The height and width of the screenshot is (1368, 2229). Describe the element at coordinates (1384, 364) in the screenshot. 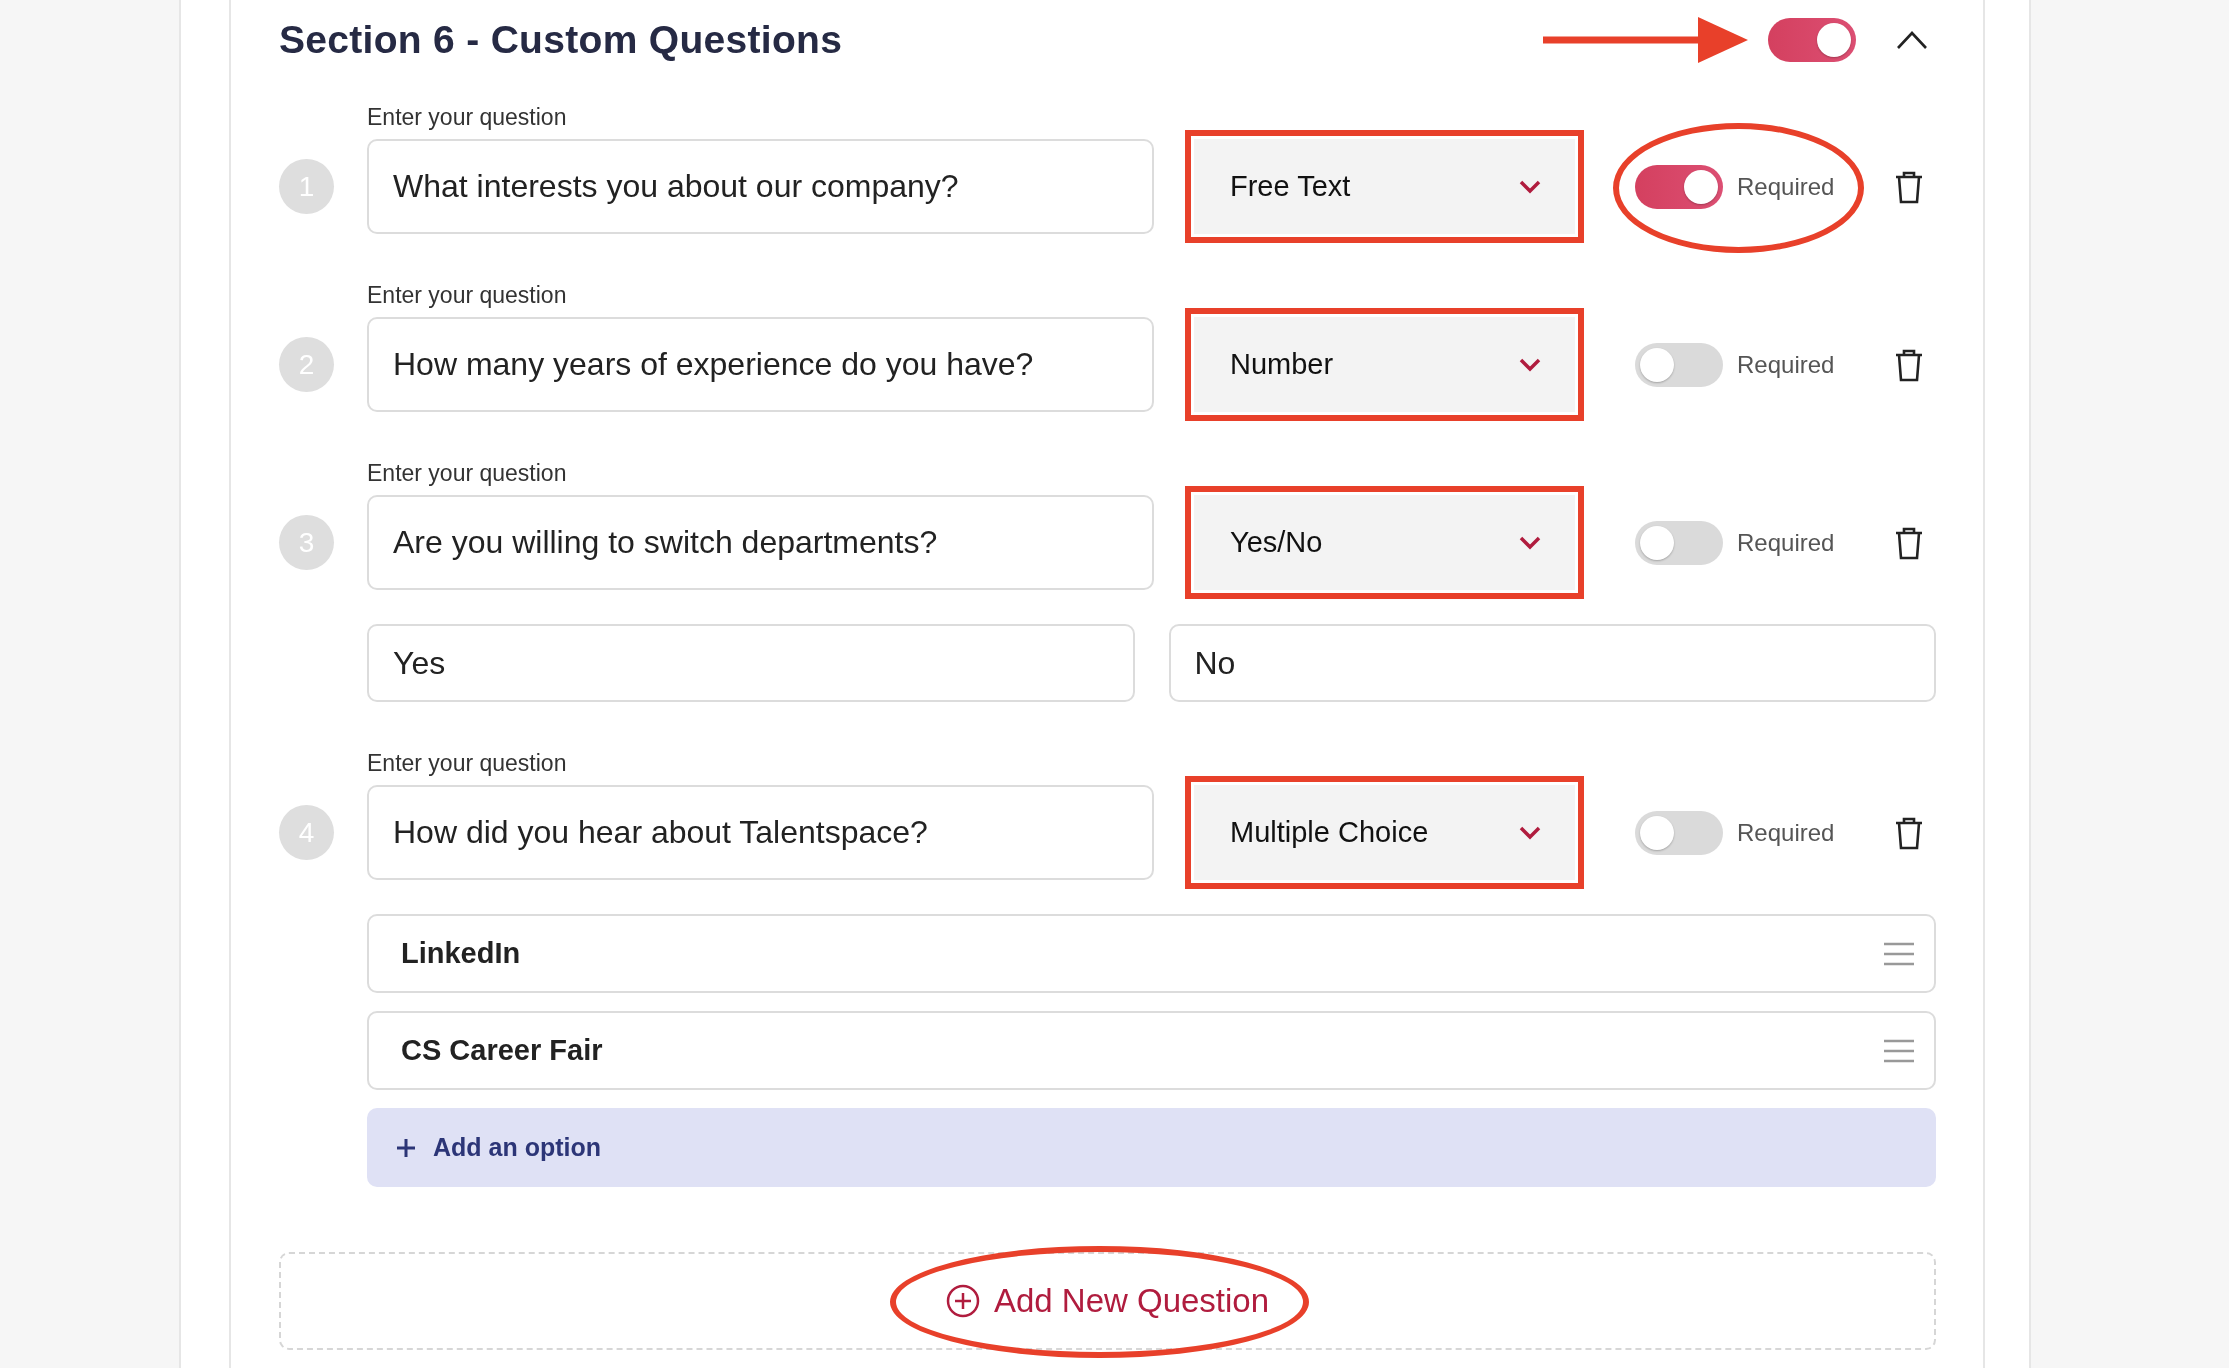

I see `question-type-dropdown: Number` at that location.